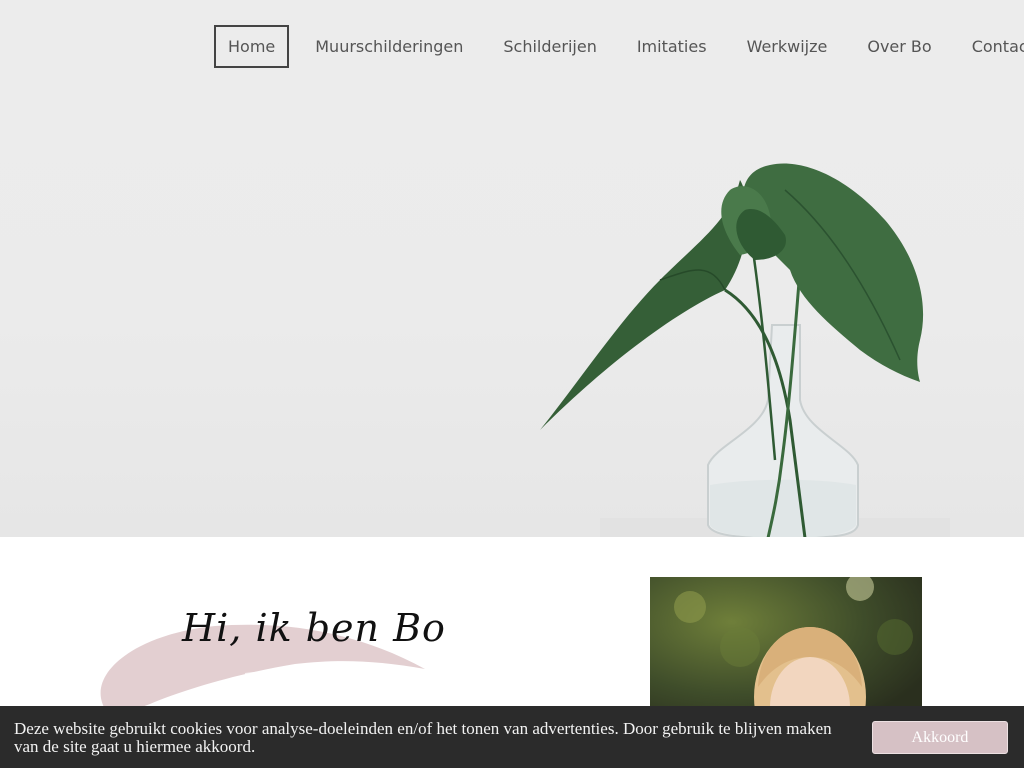 The width and height of the screenshot is (1024, 768). What do you see at coordinates (389, 46) in the screenshot?
I see `nav-item-muurschilderingen: Muurschilderingen` at bounding box center [389, 46].